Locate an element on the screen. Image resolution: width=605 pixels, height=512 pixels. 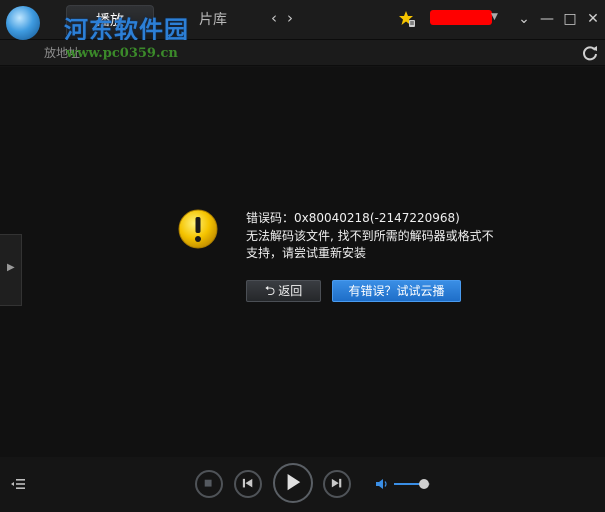
nav-forward-button: › is located at coordinates (290, 18).